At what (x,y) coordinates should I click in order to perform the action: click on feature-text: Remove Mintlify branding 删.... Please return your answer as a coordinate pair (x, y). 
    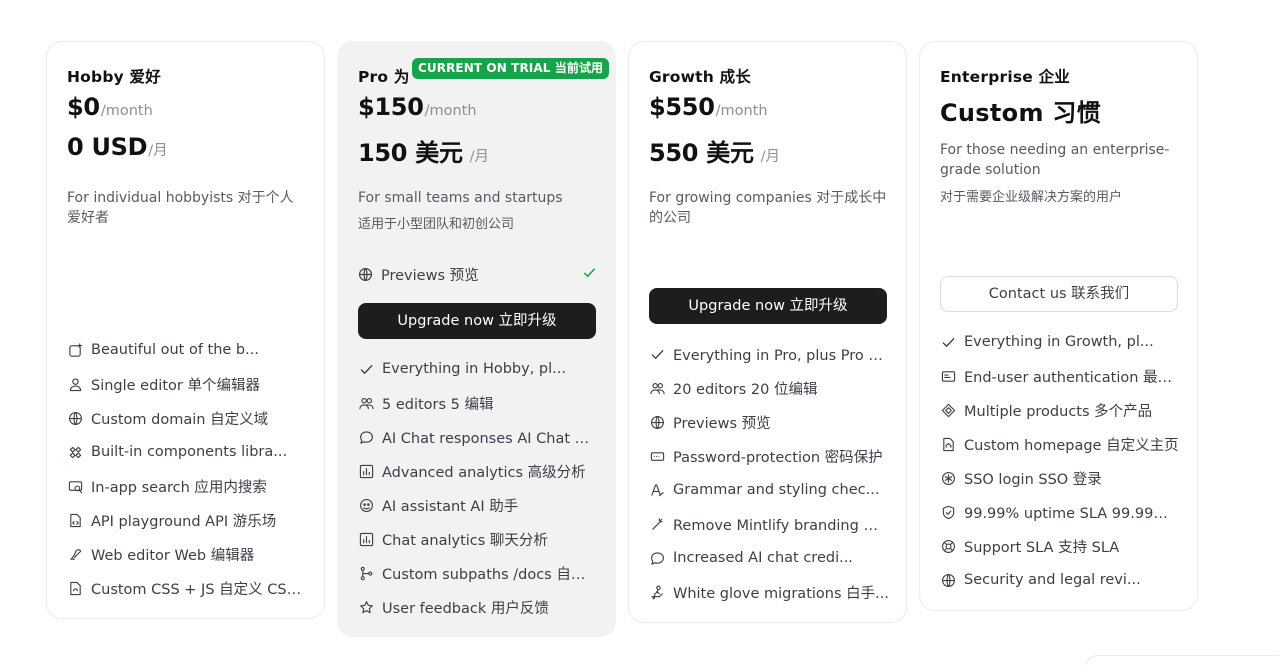
    Looking at the image, I should click on (781, 525).